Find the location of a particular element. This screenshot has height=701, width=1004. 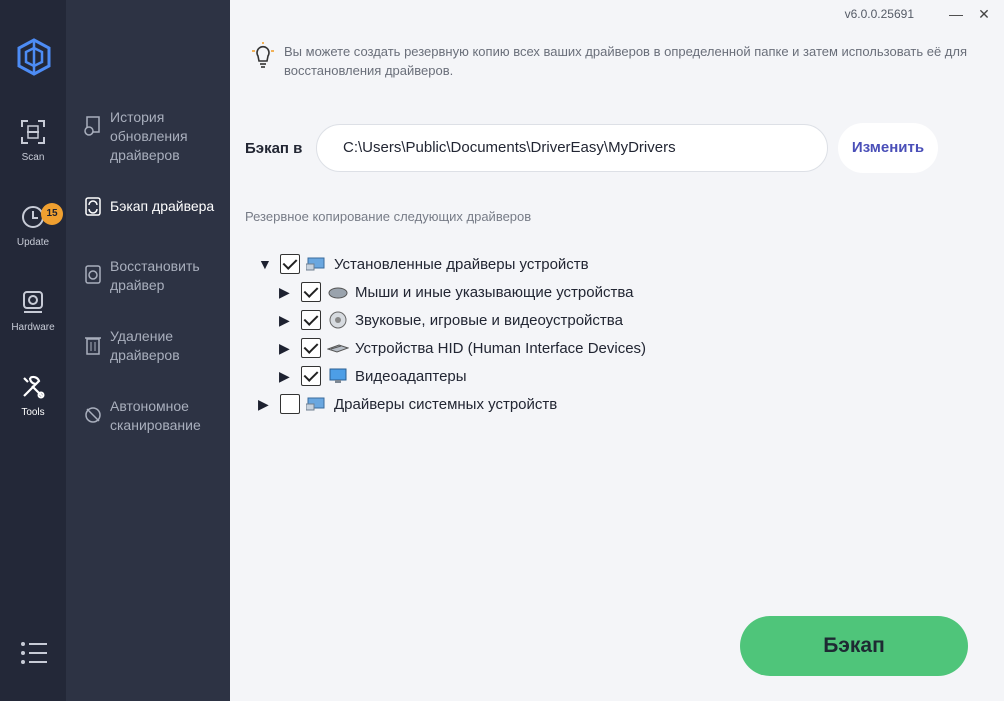

tree-row-installed: ▼ Установленные драйверы устройств is located at coordinates (423, 264).